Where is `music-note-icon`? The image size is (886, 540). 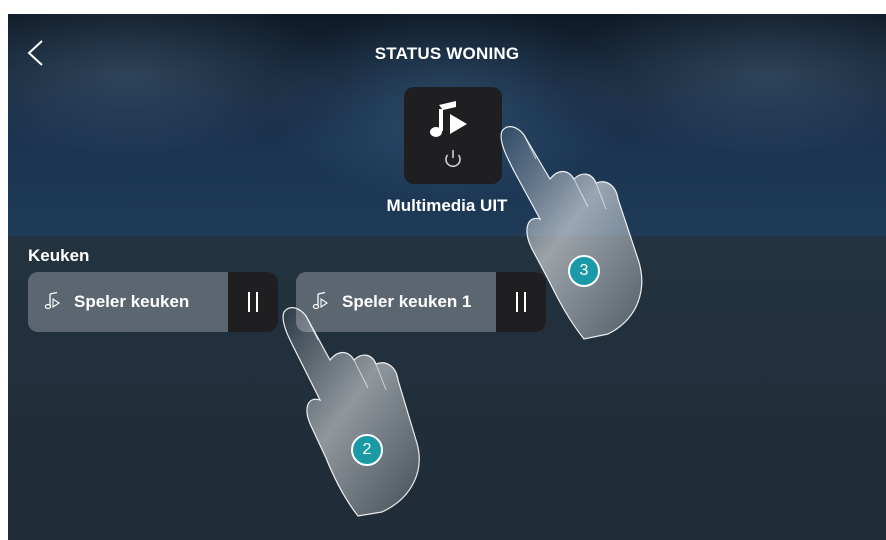
music-note-icon is located at coordinates (52, 300).